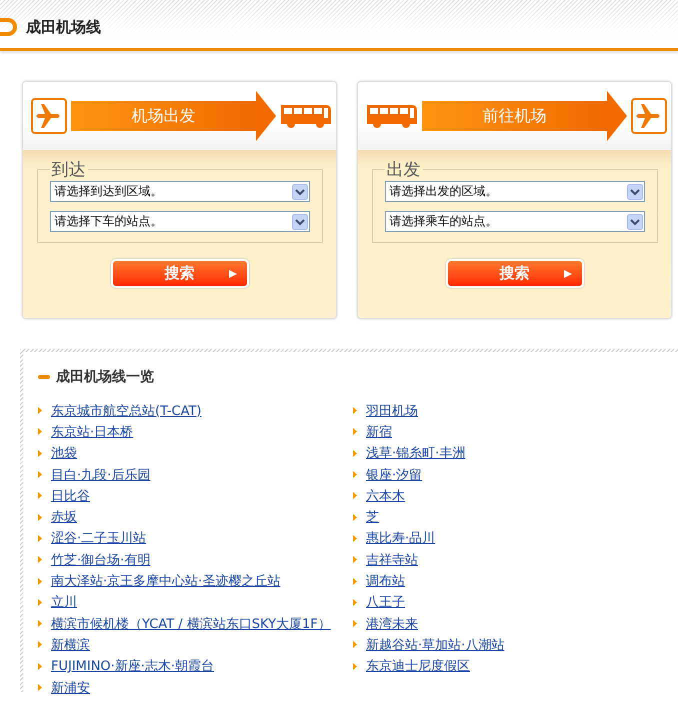 The width and height of the screenshot is (678, 703). Describe the element at coordinates (165, 581) in the screenshot. I see `route-link: 南大泽站·京王多摩中心站·圣迹樱之丘站` at that location.